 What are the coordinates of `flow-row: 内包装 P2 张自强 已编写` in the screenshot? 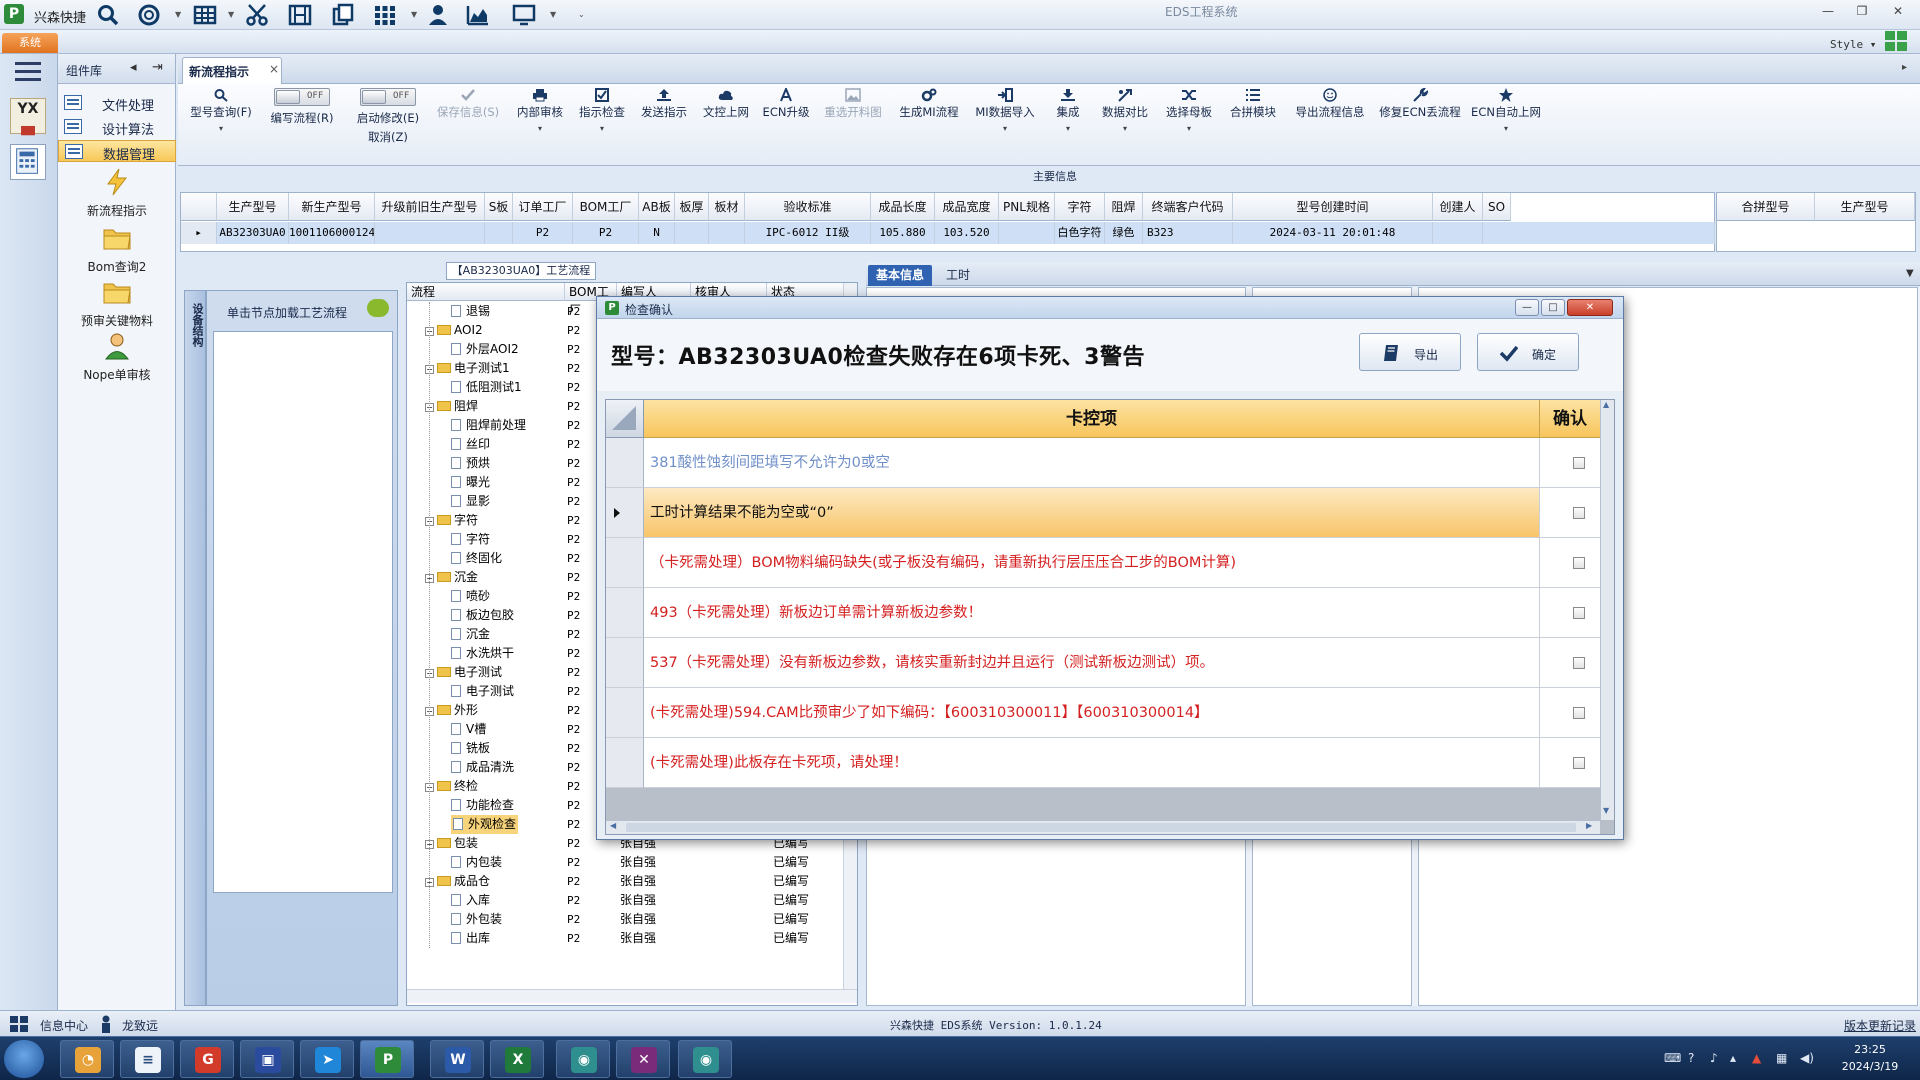 It's located at (627, 862).